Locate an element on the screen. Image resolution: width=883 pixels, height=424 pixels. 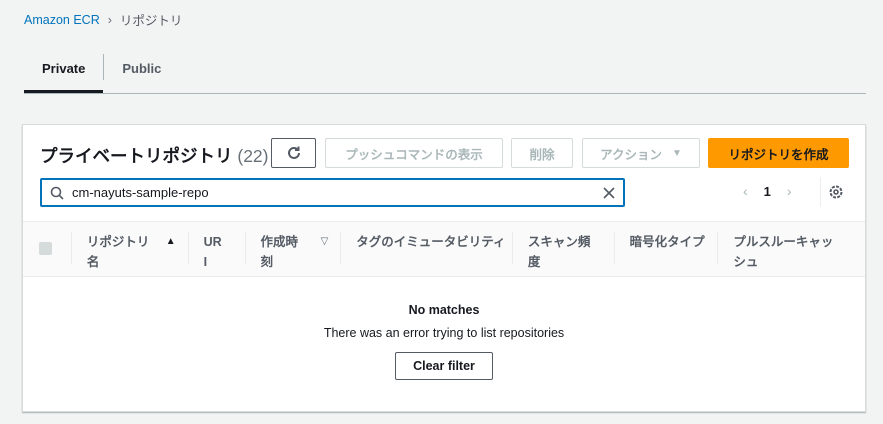
column-label: URI is located at coordinates (212, 252).